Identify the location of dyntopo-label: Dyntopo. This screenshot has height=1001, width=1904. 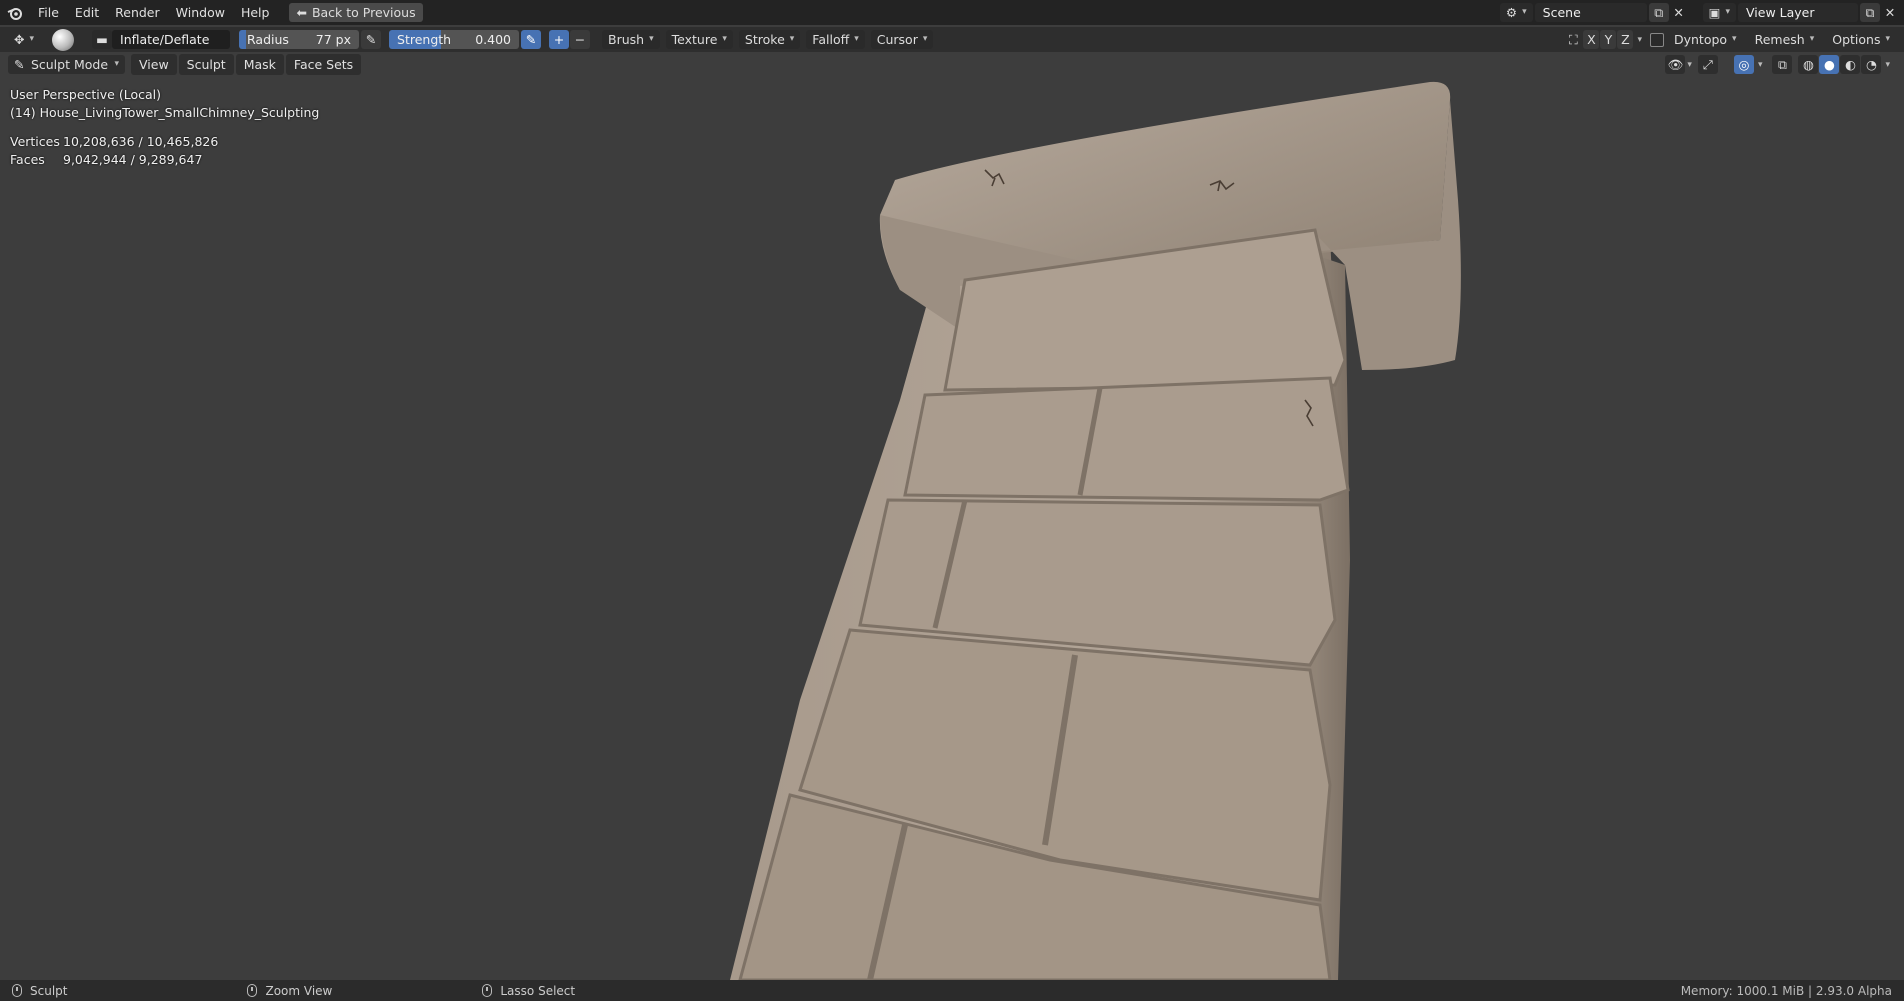
(1700, 39).